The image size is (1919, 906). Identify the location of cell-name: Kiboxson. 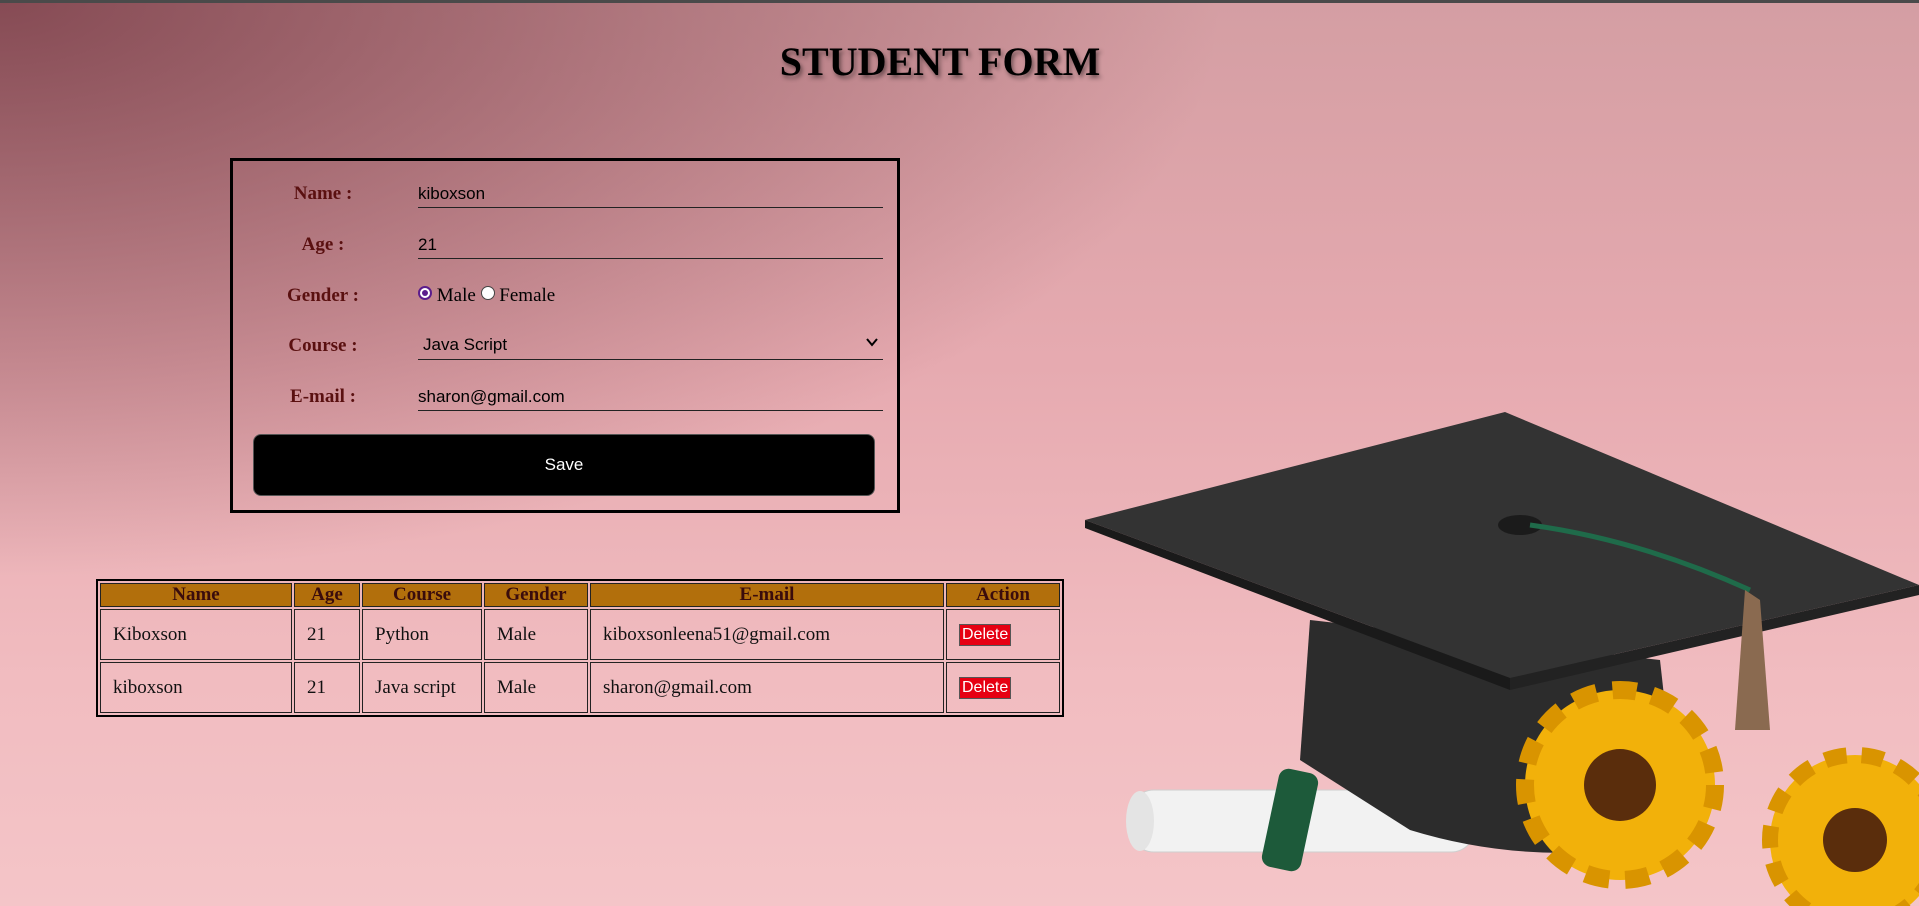
(196, 634).